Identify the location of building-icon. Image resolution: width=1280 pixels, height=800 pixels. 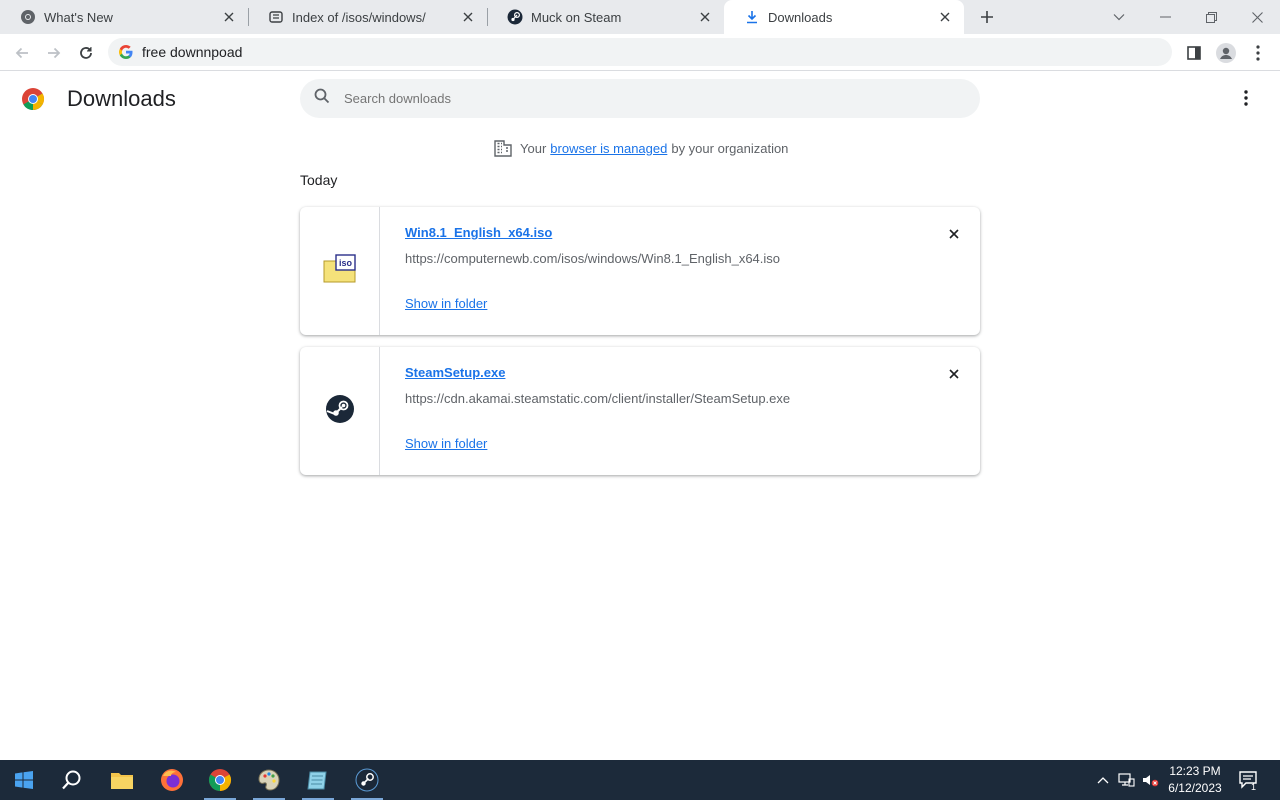
(503, 148).